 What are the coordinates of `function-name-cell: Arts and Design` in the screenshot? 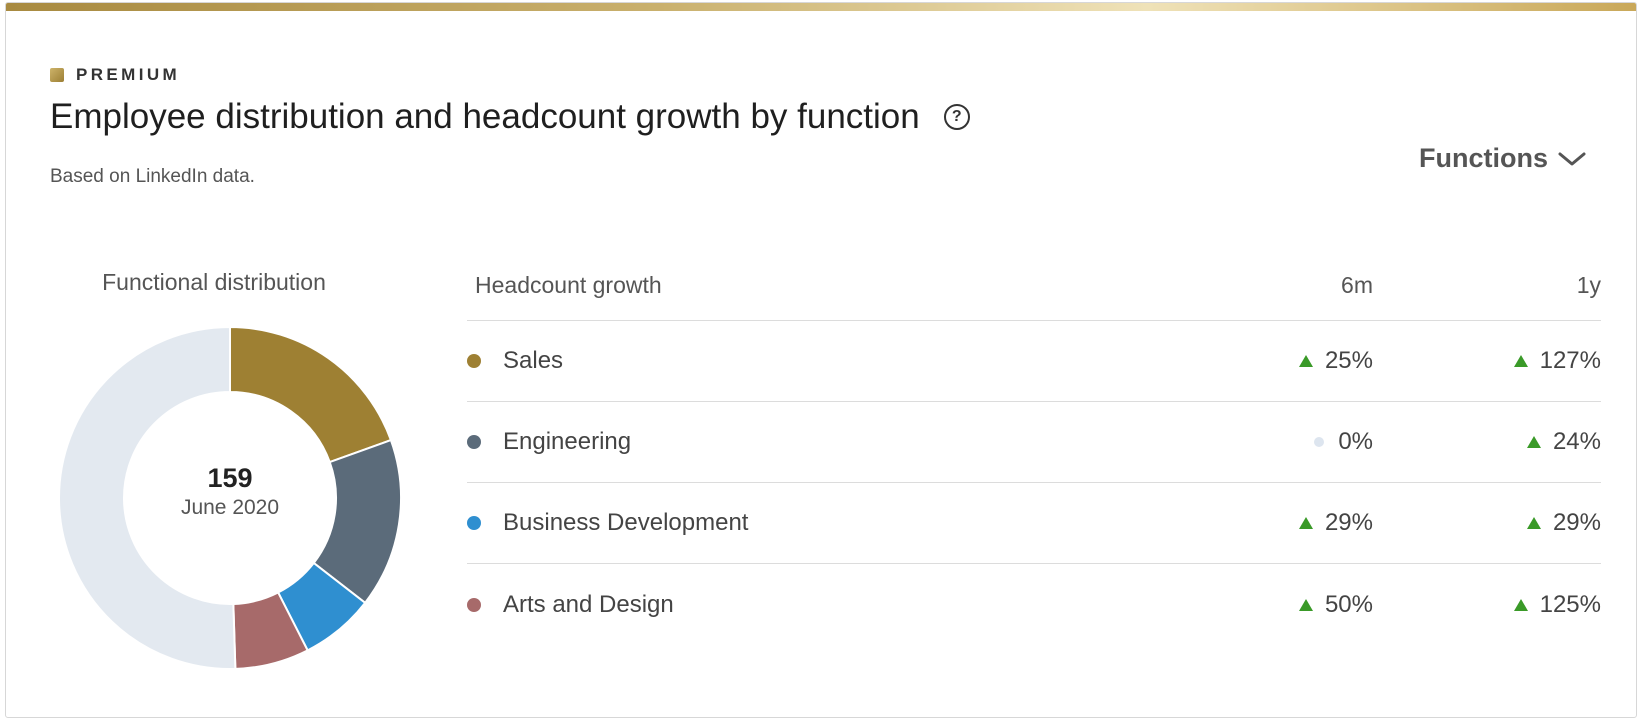 It's located at (854, 605).